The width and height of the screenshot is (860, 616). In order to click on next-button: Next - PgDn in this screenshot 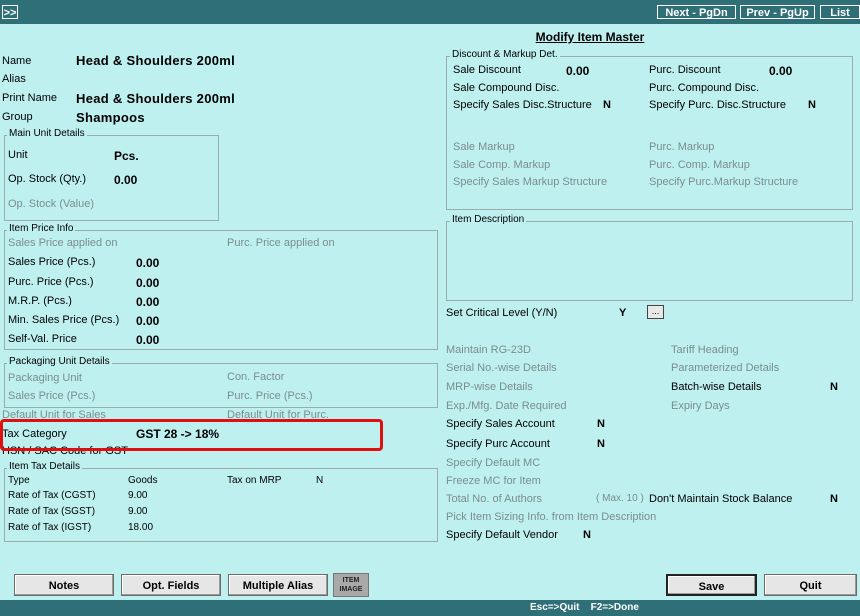, I will do `click(696, 12)`.